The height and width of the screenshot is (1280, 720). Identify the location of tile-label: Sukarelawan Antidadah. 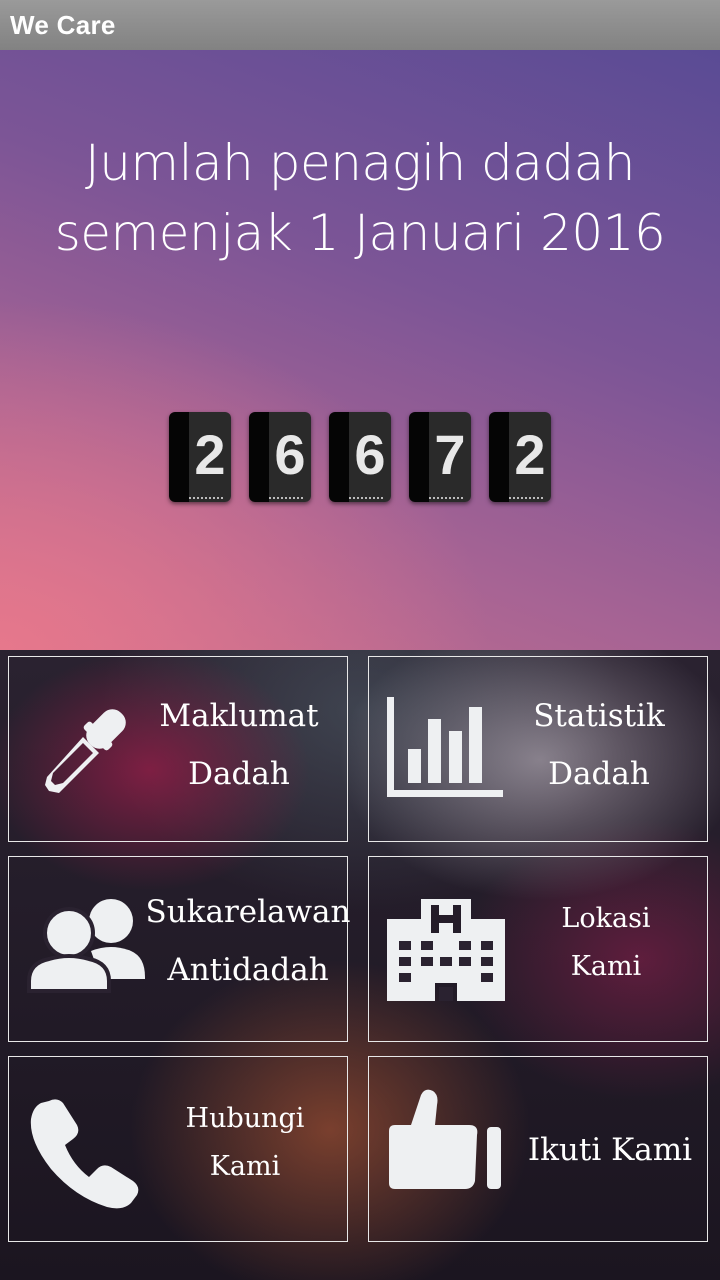
(248, 941).